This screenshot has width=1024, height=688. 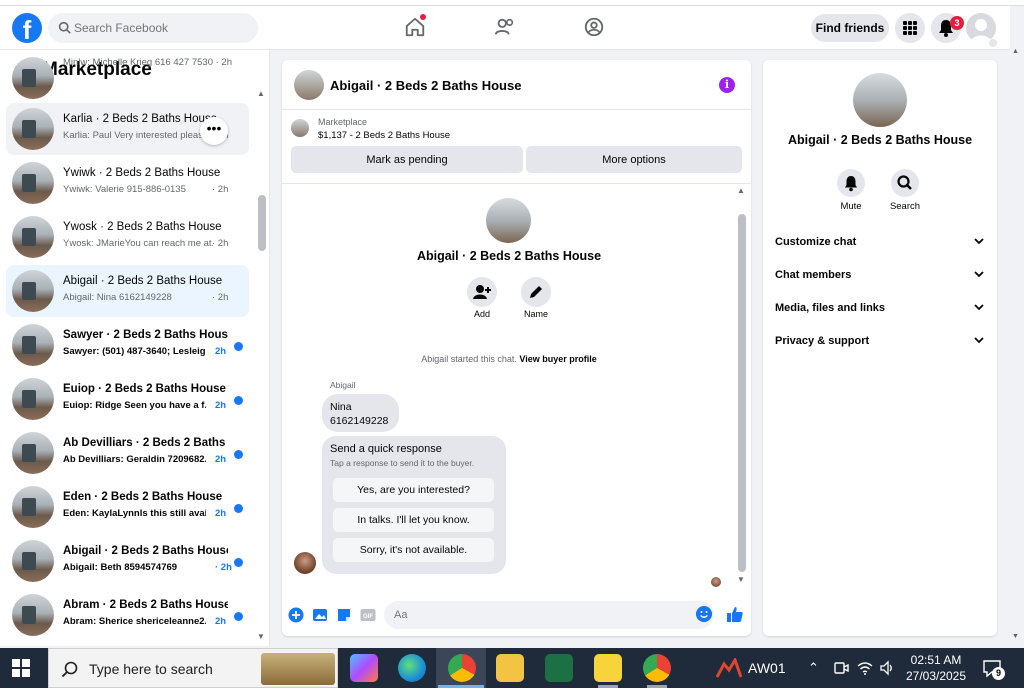 I want to click on view-buyer-profile-link: View buyer profile, so click(x=557, y=359).